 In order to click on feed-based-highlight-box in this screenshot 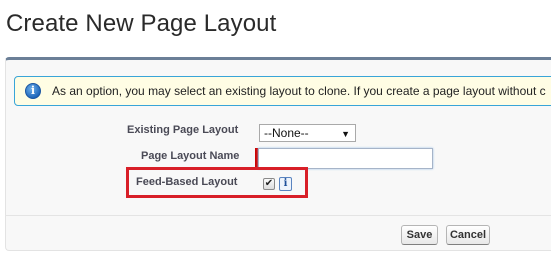, I will do `click(217, 182)`.